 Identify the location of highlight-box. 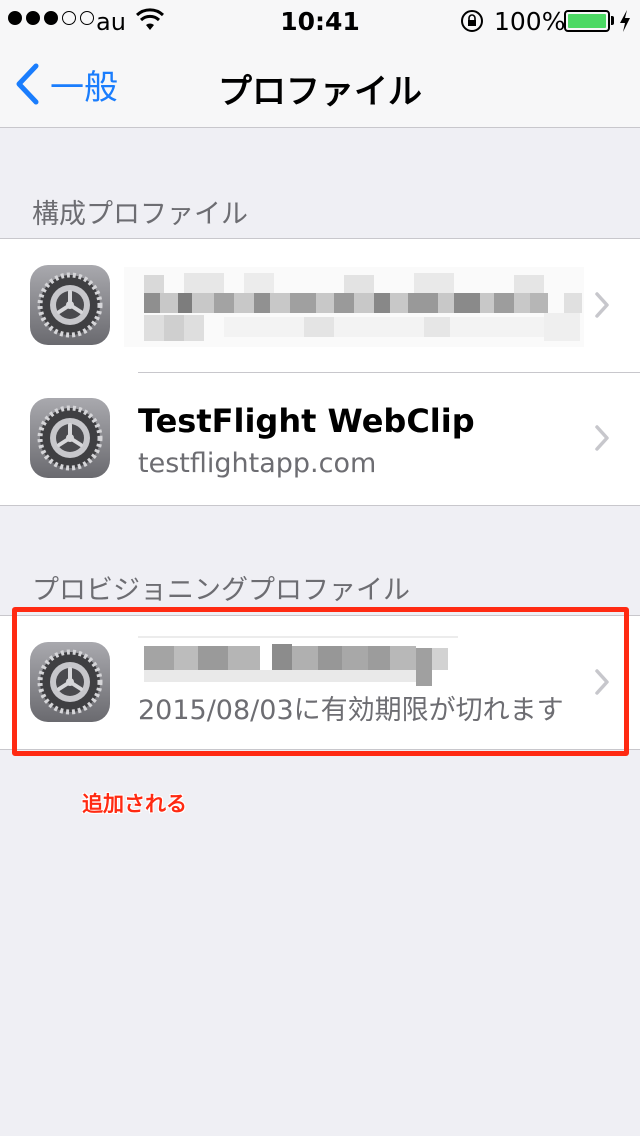
(320, 681).